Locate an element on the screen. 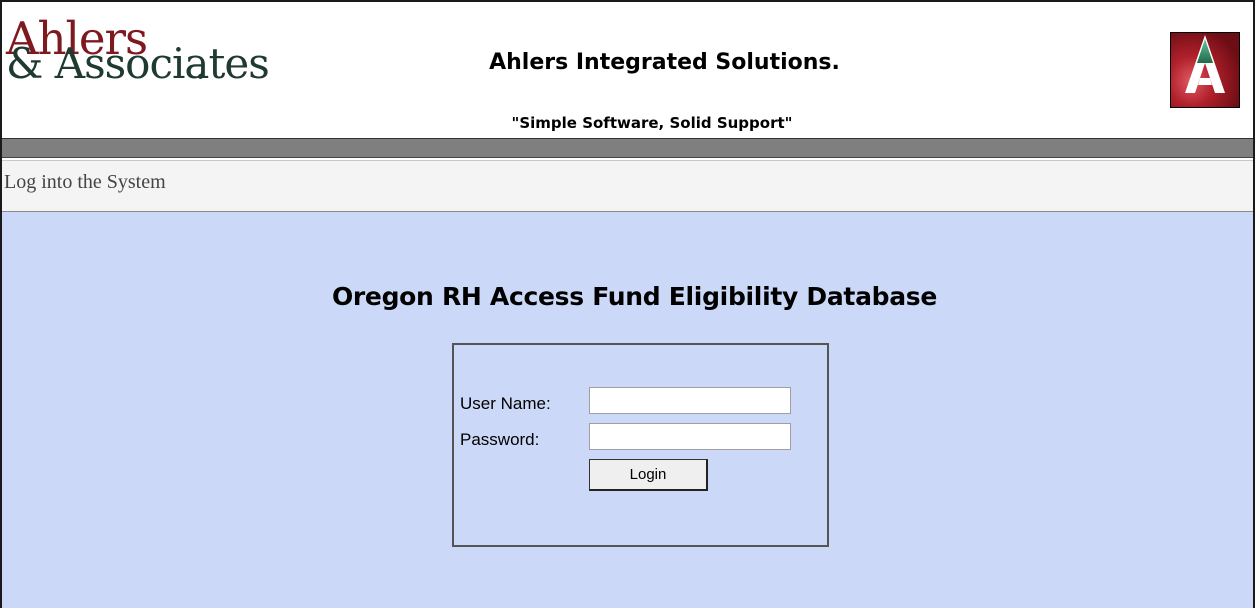 This screenshot has height=608, width=1255. tagline: "Simple Software, Solid Support" is located at coordinates (652, 123).